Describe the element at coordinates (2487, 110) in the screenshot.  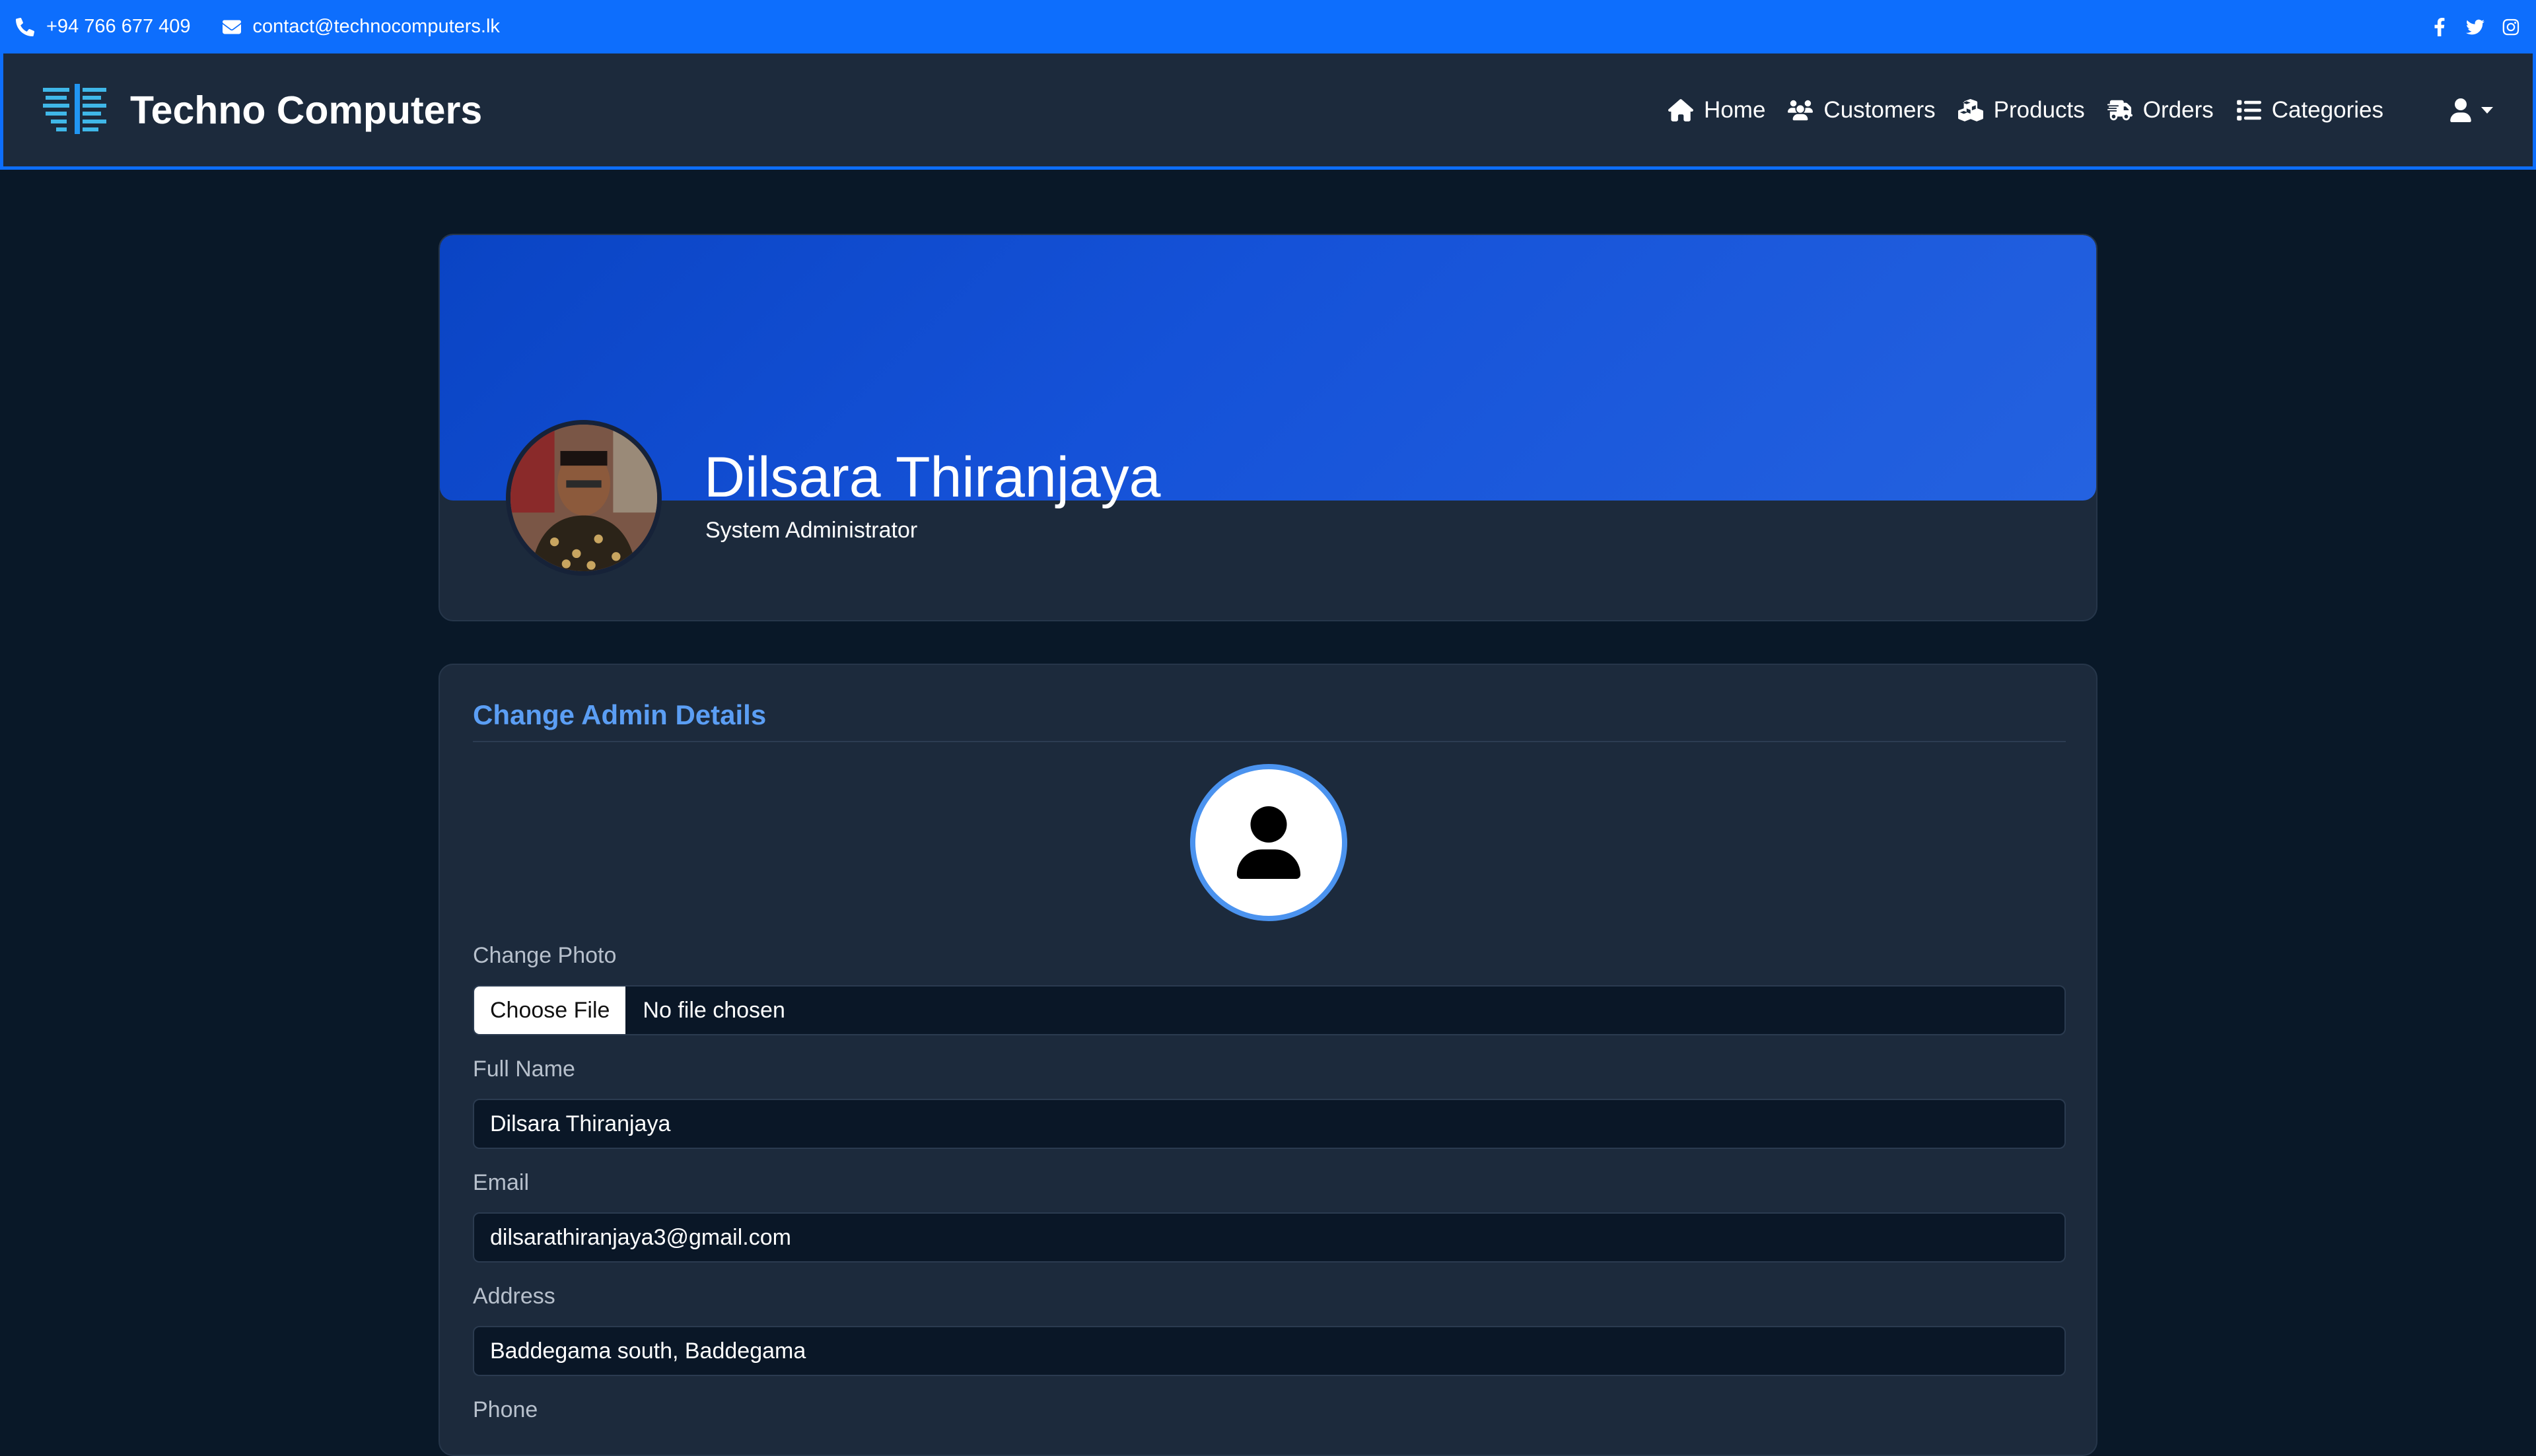
I see `chevron-down-icon` at that location.